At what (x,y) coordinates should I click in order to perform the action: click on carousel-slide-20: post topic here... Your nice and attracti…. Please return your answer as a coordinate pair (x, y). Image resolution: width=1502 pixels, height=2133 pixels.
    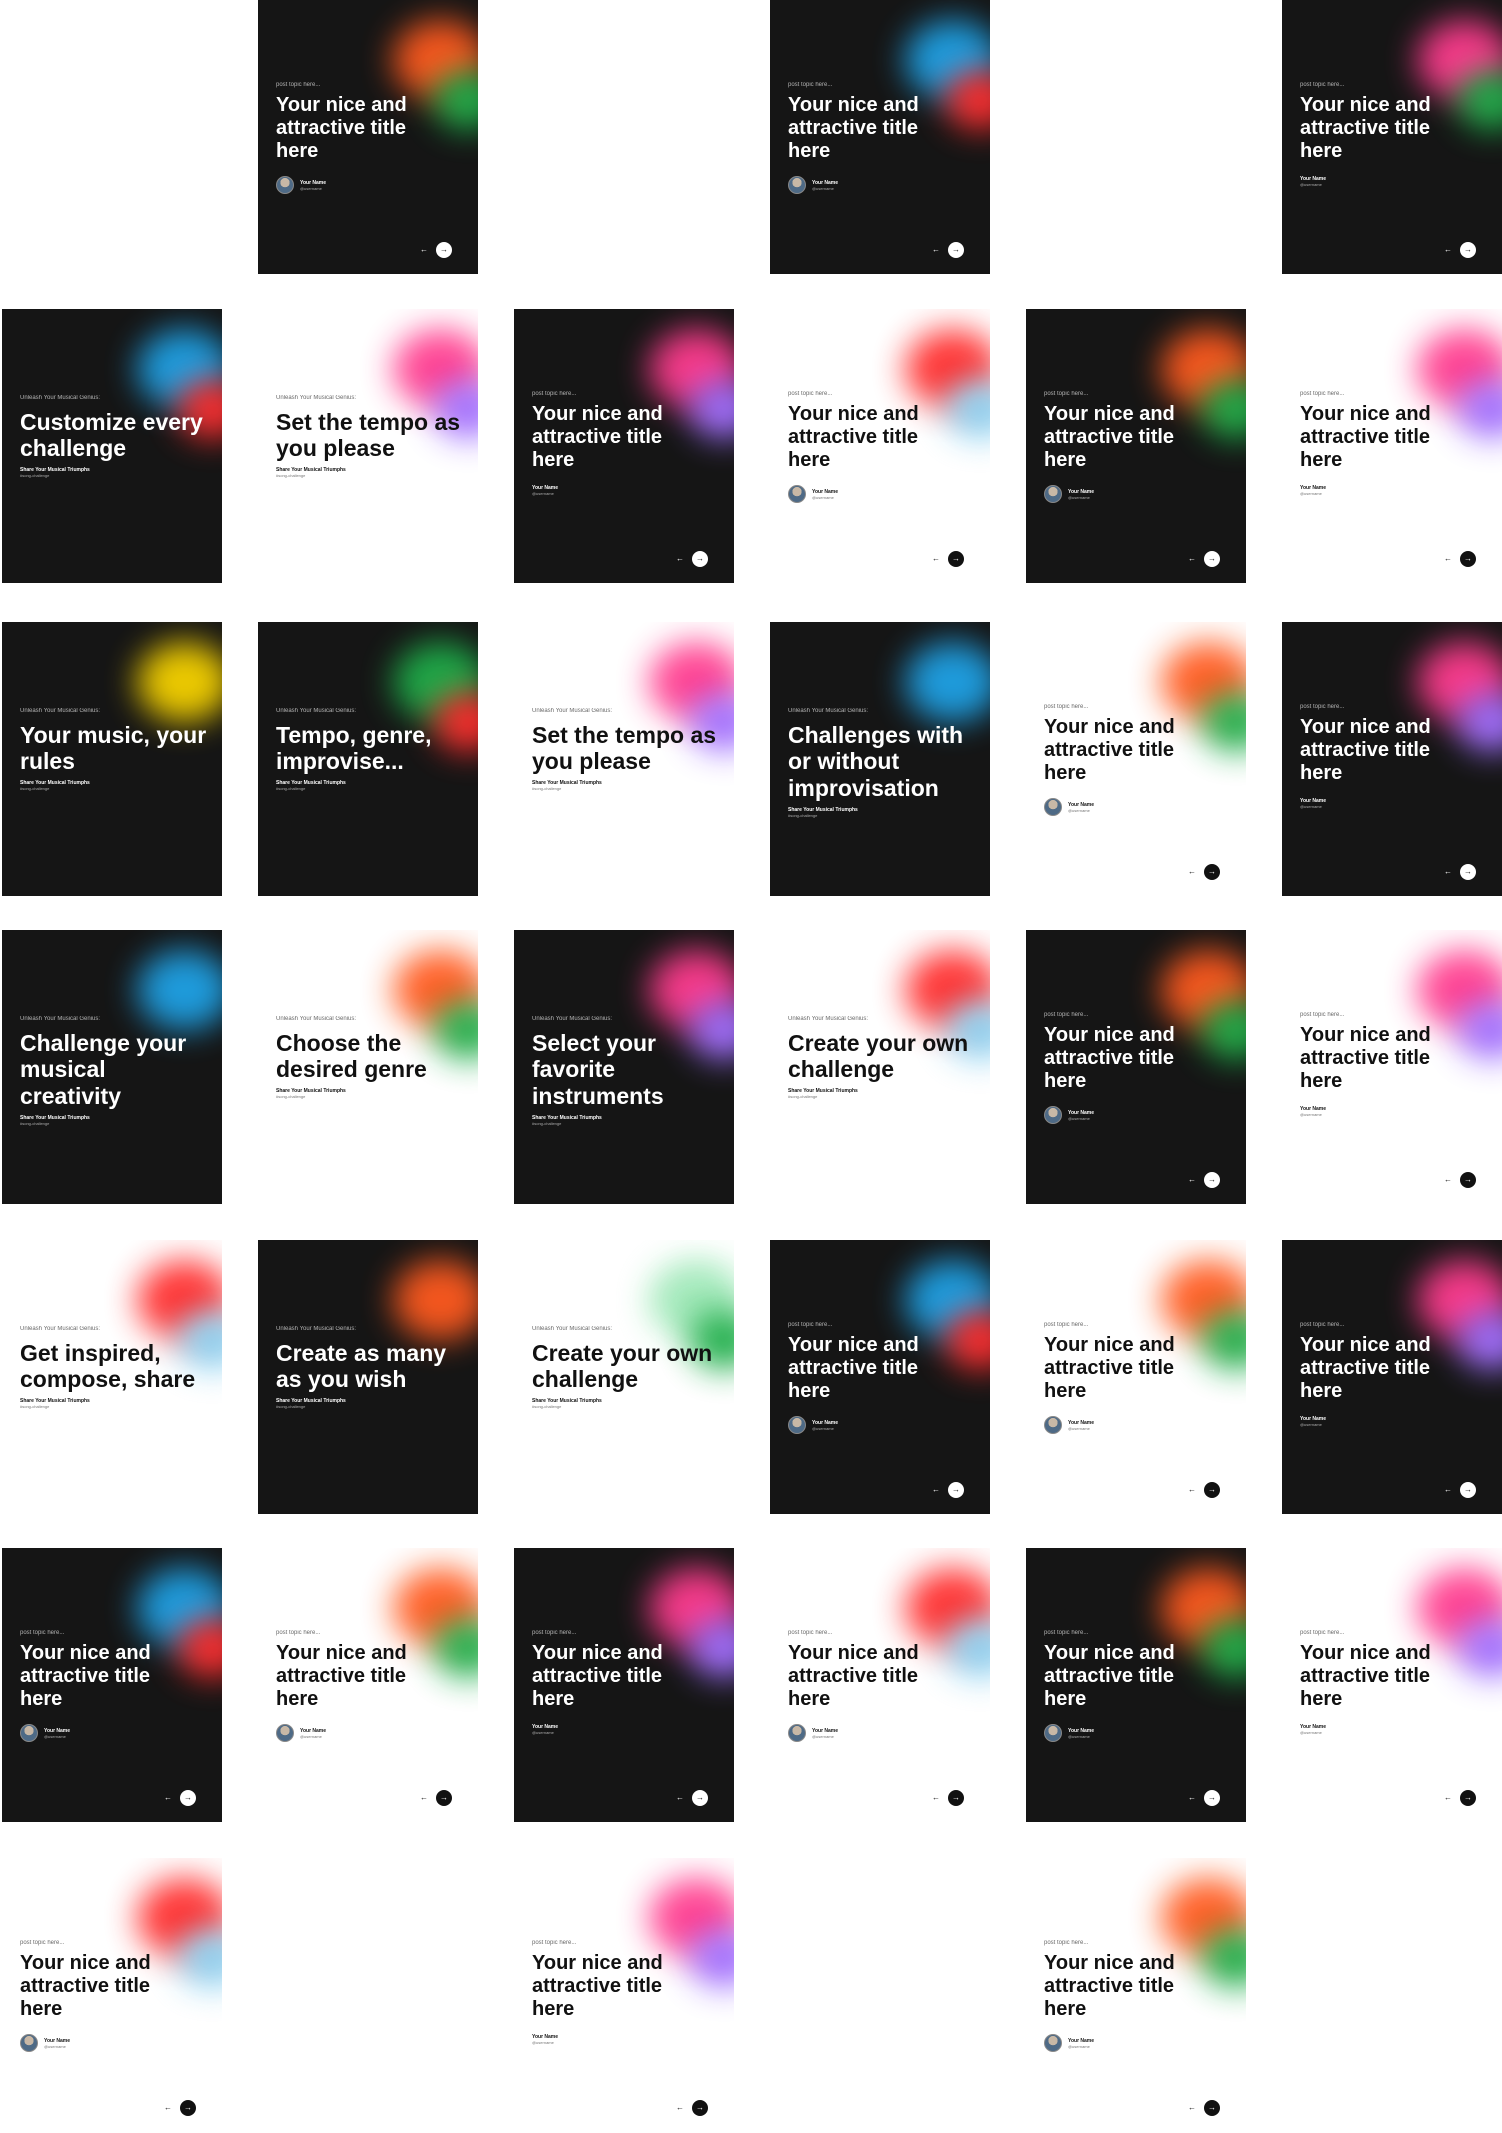
    Looking at the image, I should click on (1136, 1067).